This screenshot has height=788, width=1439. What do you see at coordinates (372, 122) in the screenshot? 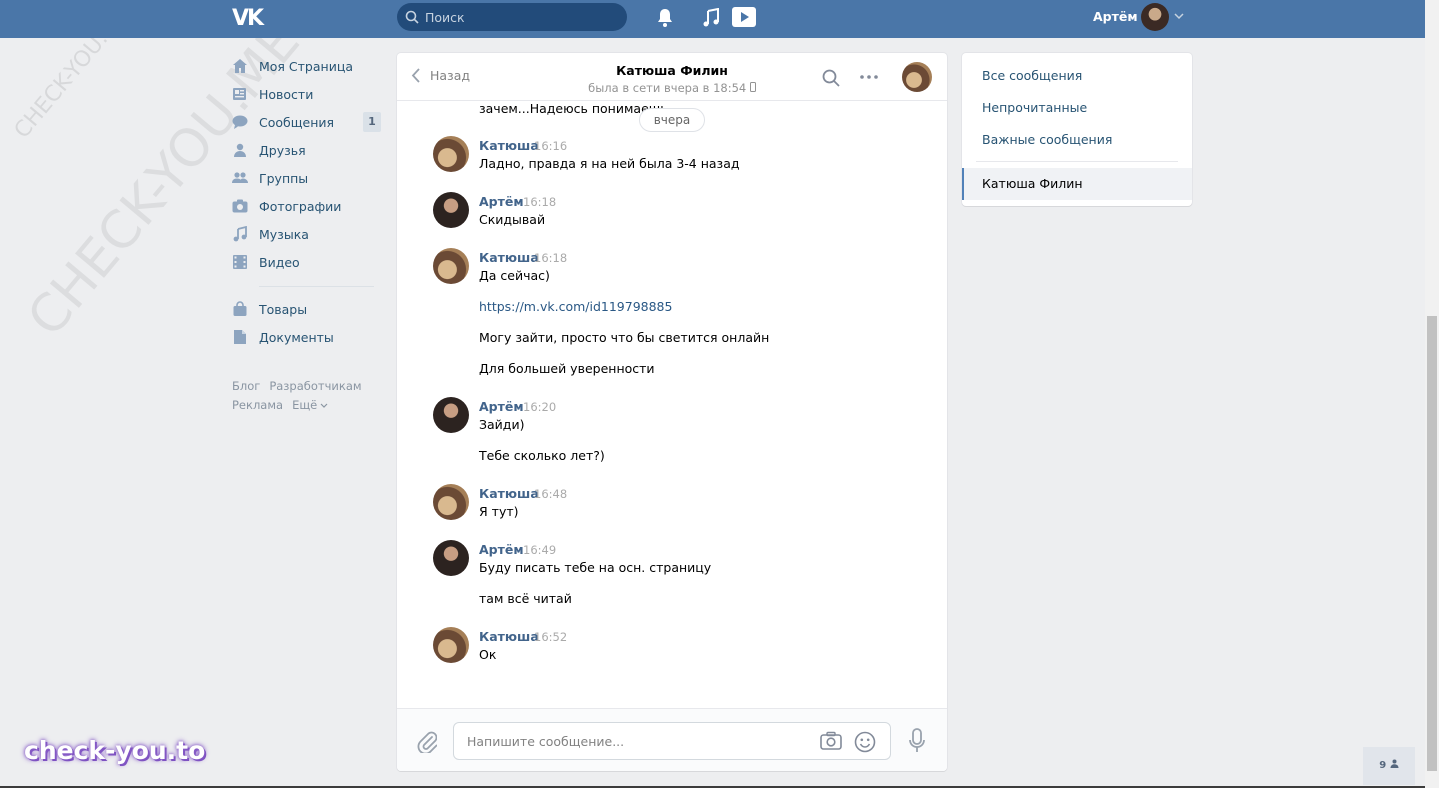
I see `unread-badge: 1` at bounding box center [372, 122].